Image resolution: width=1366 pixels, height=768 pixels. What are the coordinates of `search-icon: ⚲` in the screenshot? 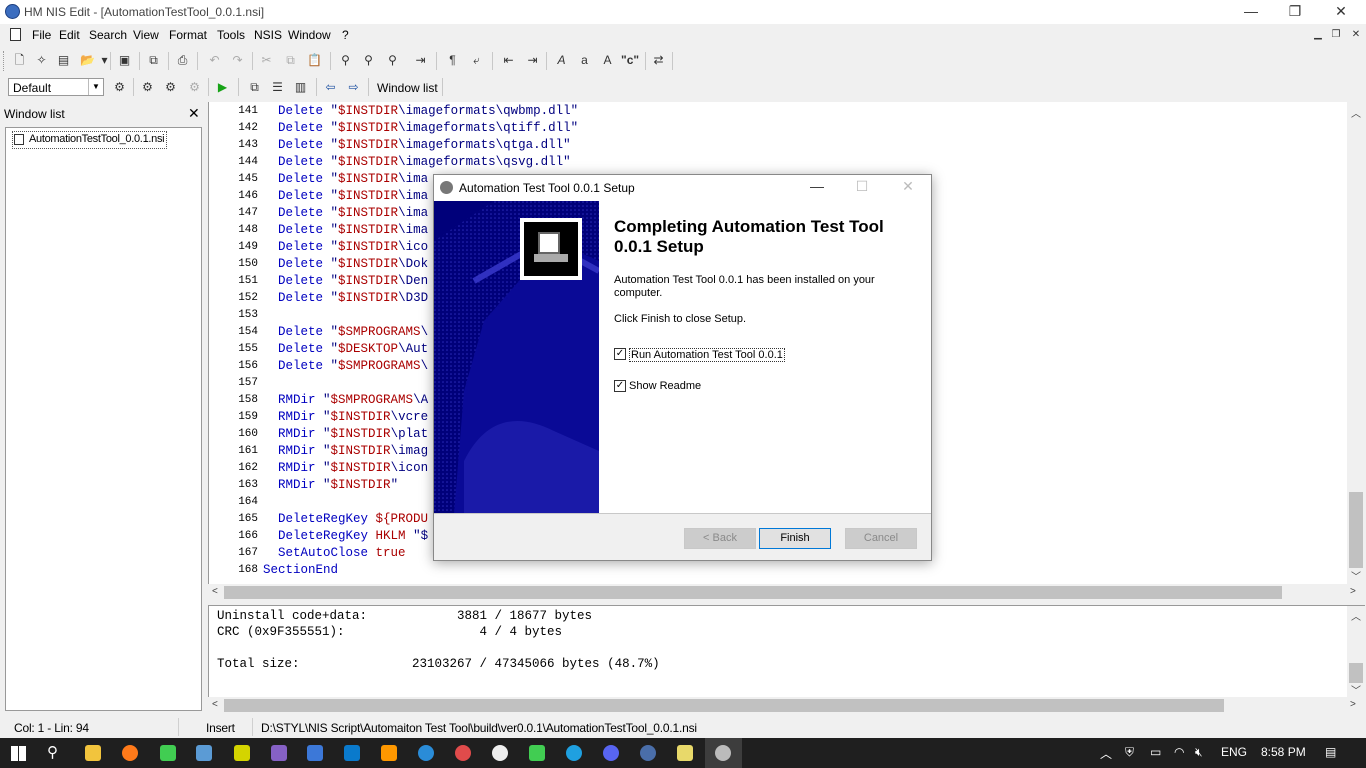 It's located at (55, 752).